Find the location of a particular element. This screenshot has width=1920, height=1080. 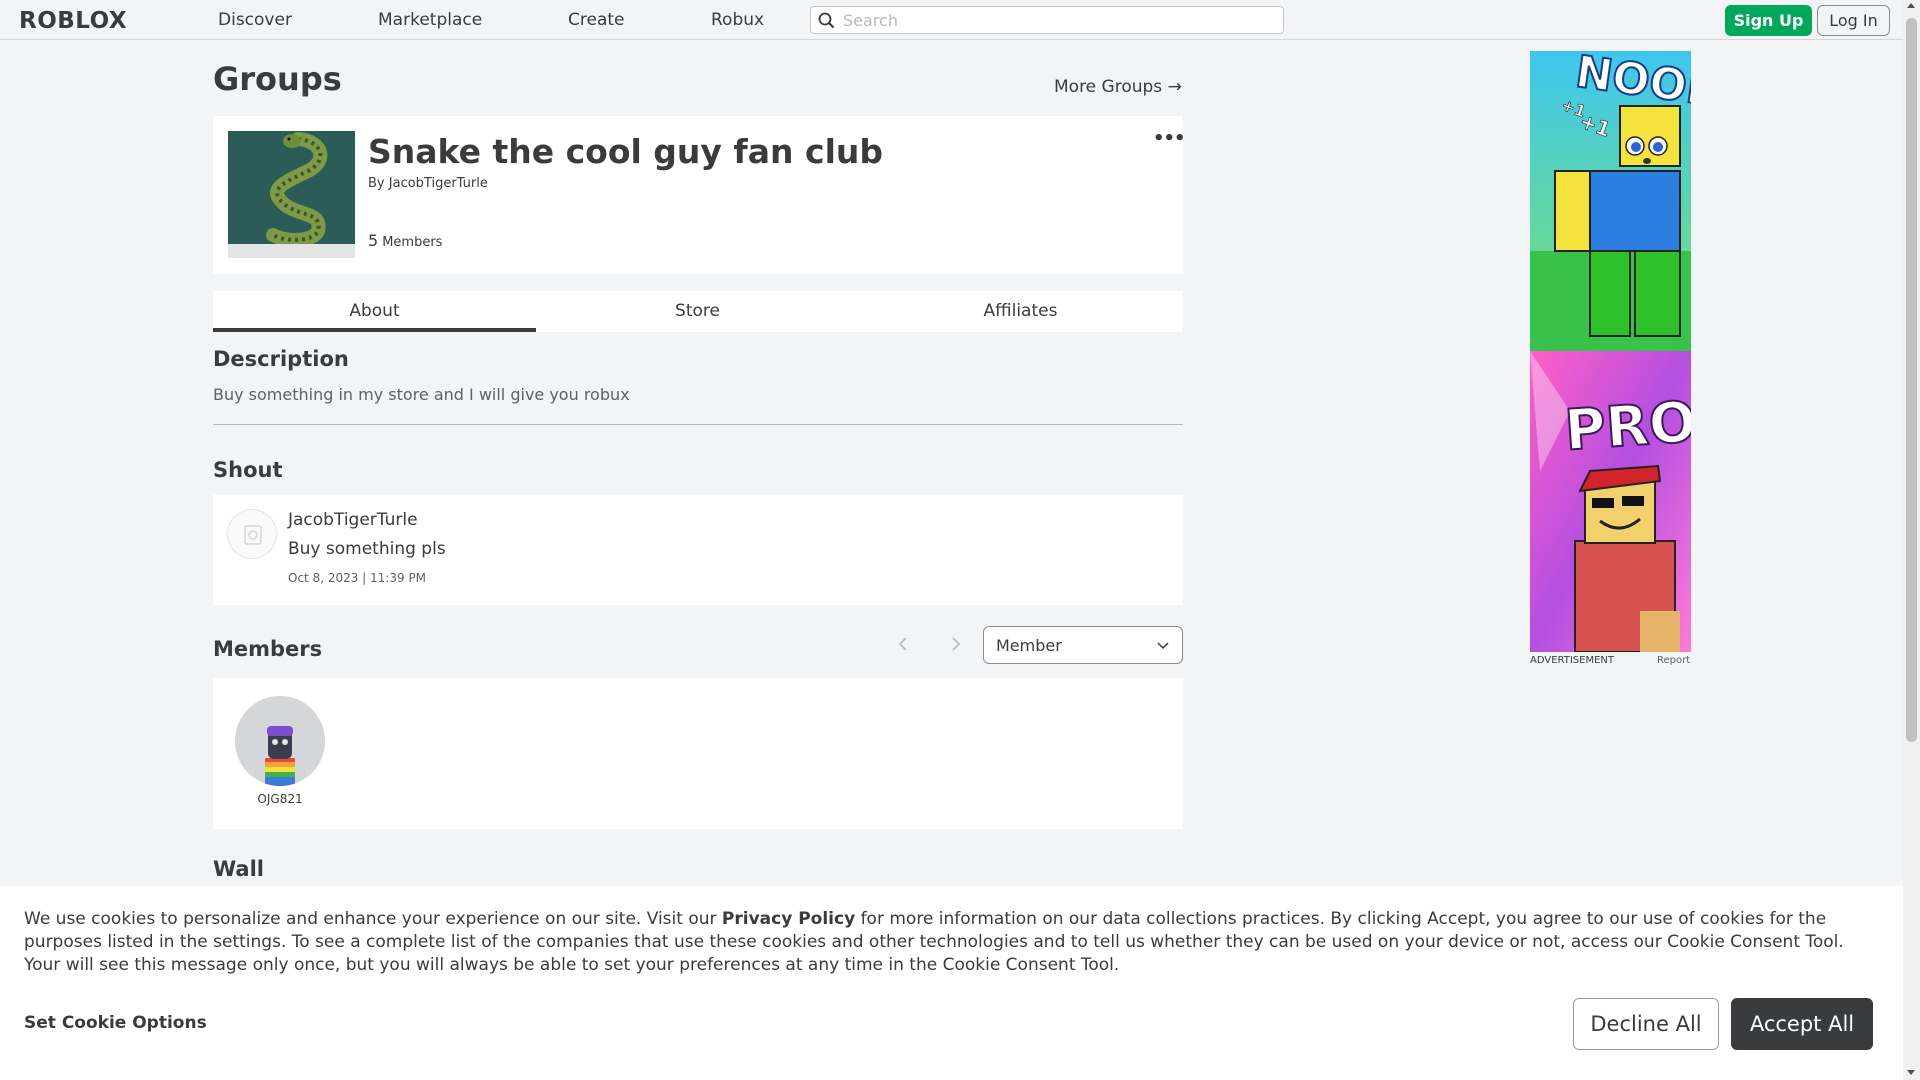

shout-message: Buy something pls is located at coordinates (367, 549).